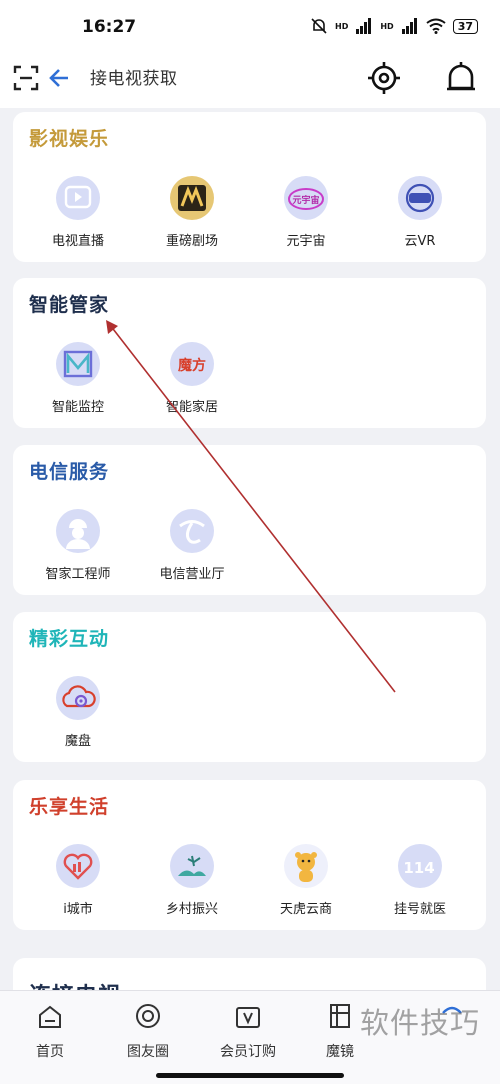 This screenshot has width=500, height=1084. What do you see at coordinates (78, 231) in the screenshot?
I see `tile-tv-live: 电视直播` at bounding box center [78, 231].